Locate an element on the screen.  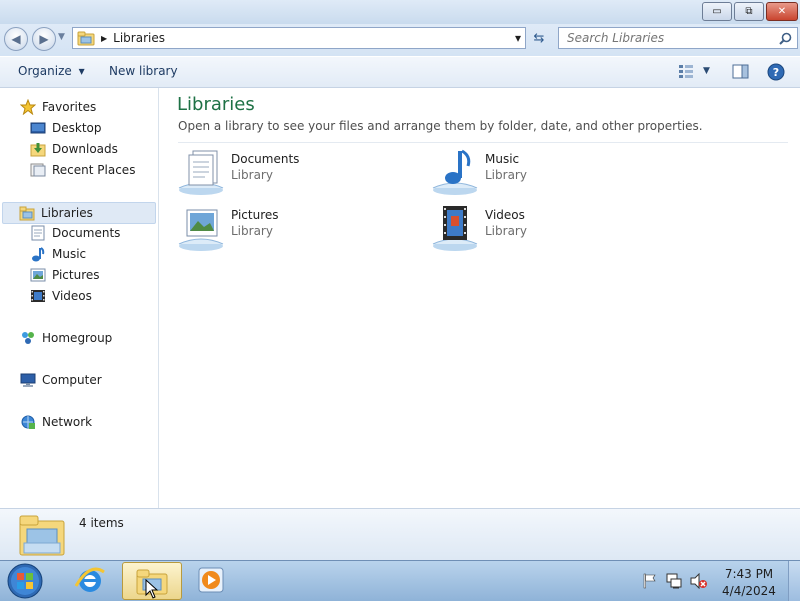
nav-libraries: Libraries is located at coordinates (79, 213).